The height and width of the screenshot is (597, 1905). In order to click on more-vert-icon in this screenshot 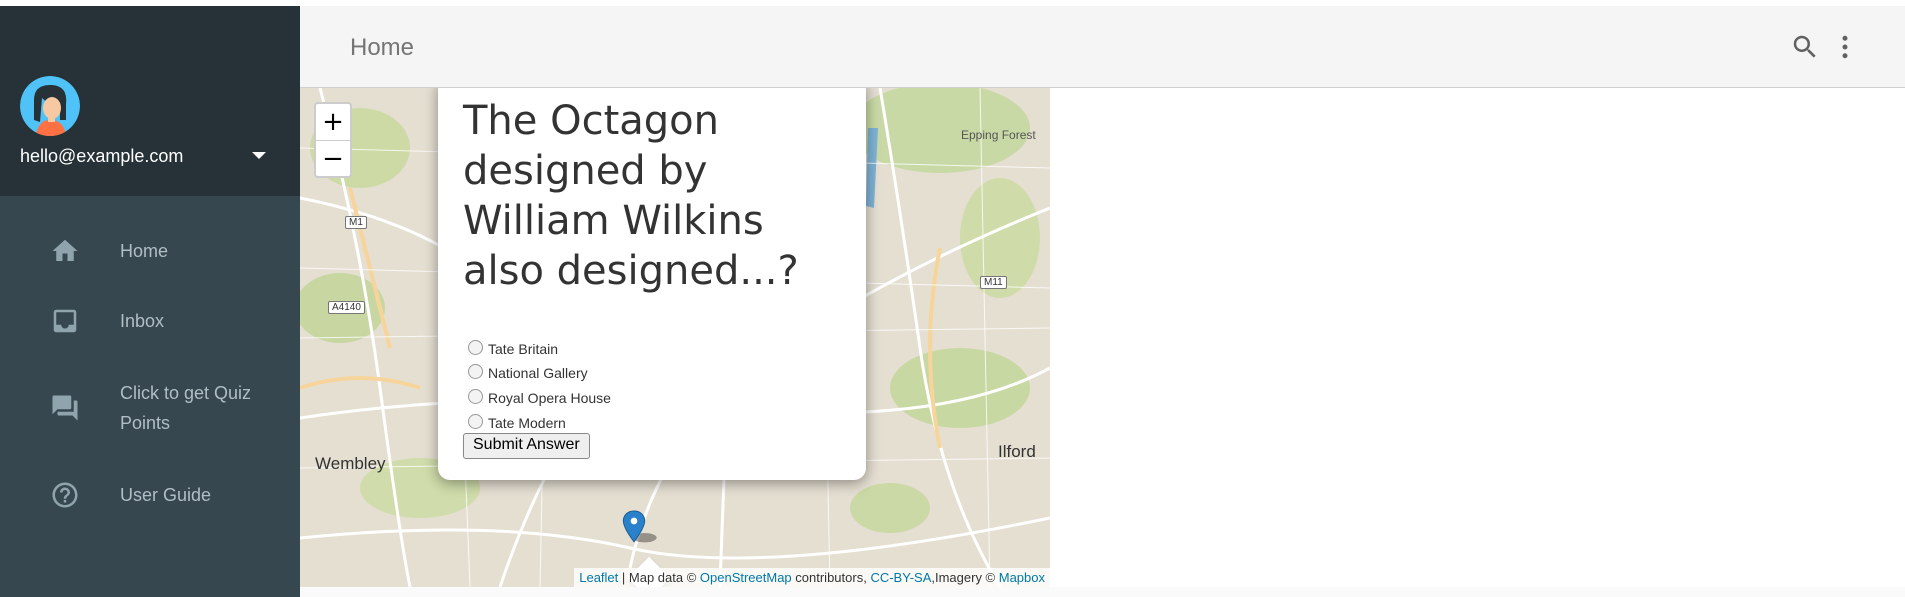, I will do `click(1845, 47)`.